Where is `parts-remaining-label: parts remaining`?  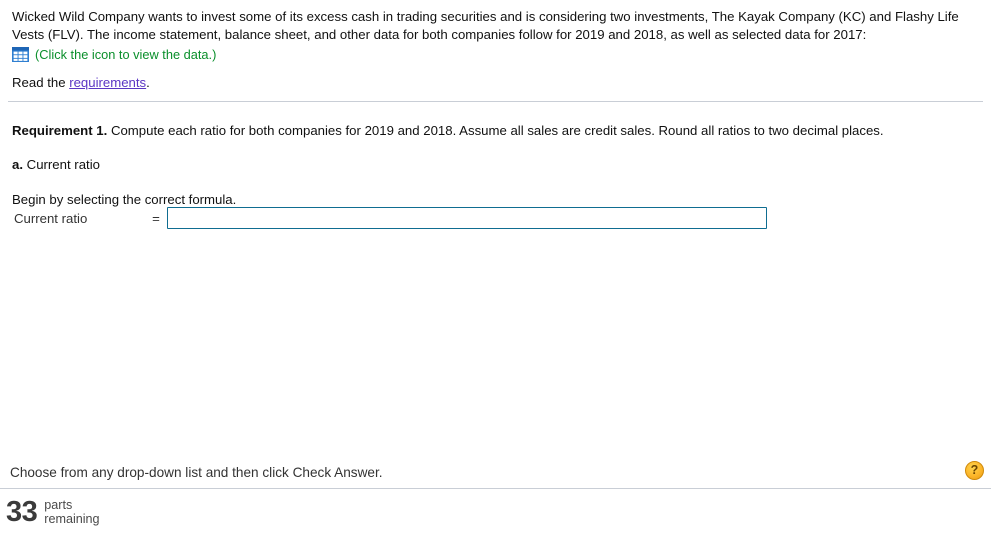 parts-remaining-label: parts remaining is located at coordinates (71, 512).